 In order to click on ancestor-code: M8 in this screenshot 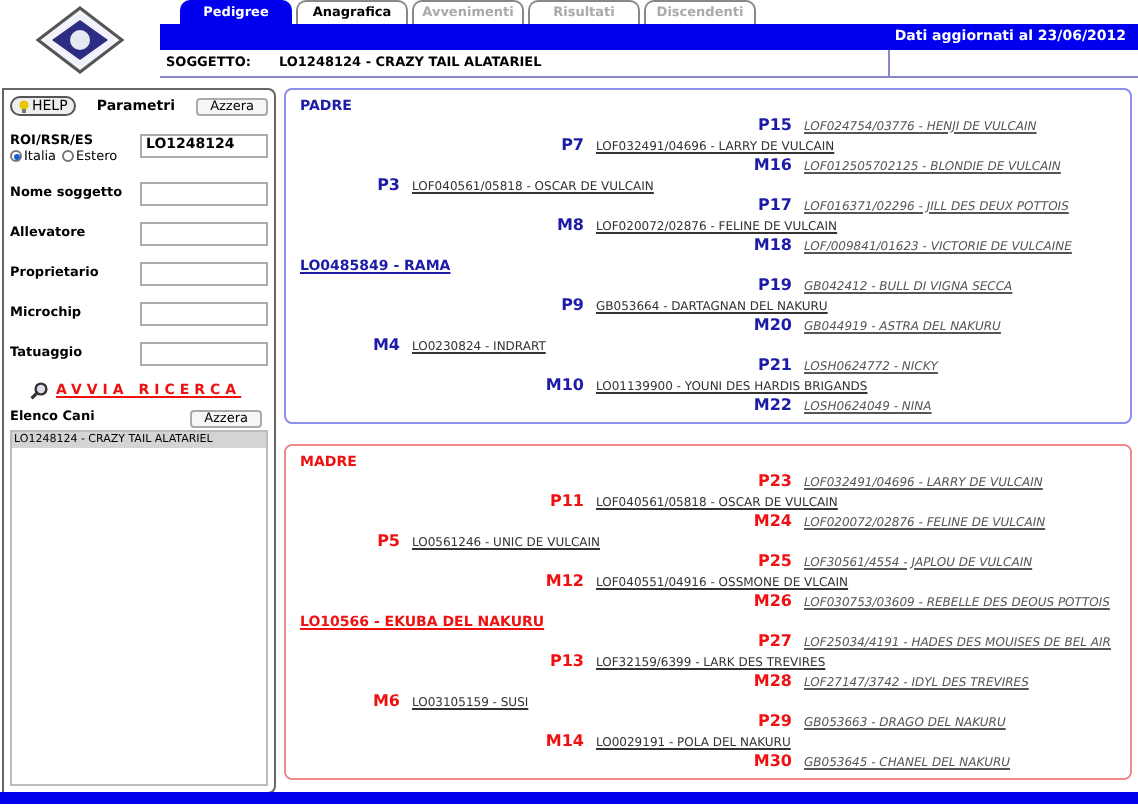, I will do `click(569, 226)`.